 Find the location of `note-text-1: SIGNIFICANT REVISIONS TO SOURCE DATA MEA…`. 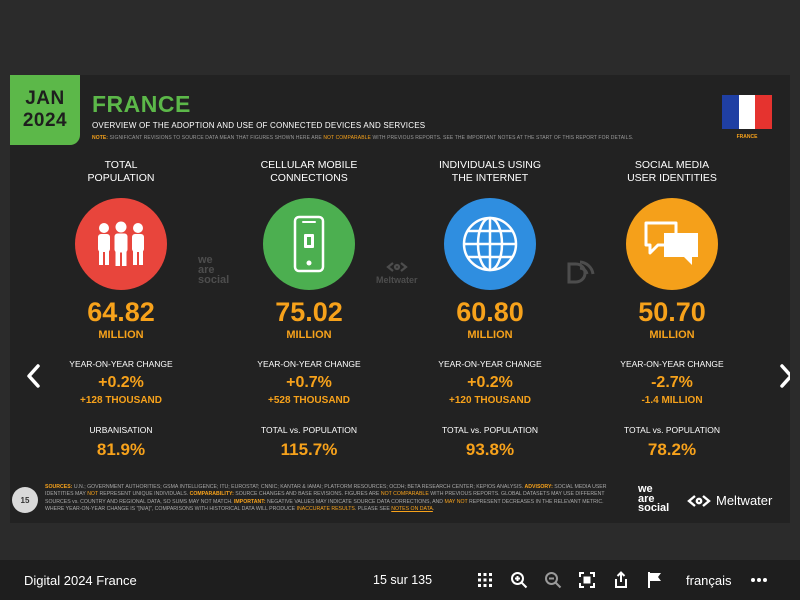

note-text-1: SIGNIFICANT REVISIONS TO SOURCE DATA MEA… is located at coordinates (216, 138).